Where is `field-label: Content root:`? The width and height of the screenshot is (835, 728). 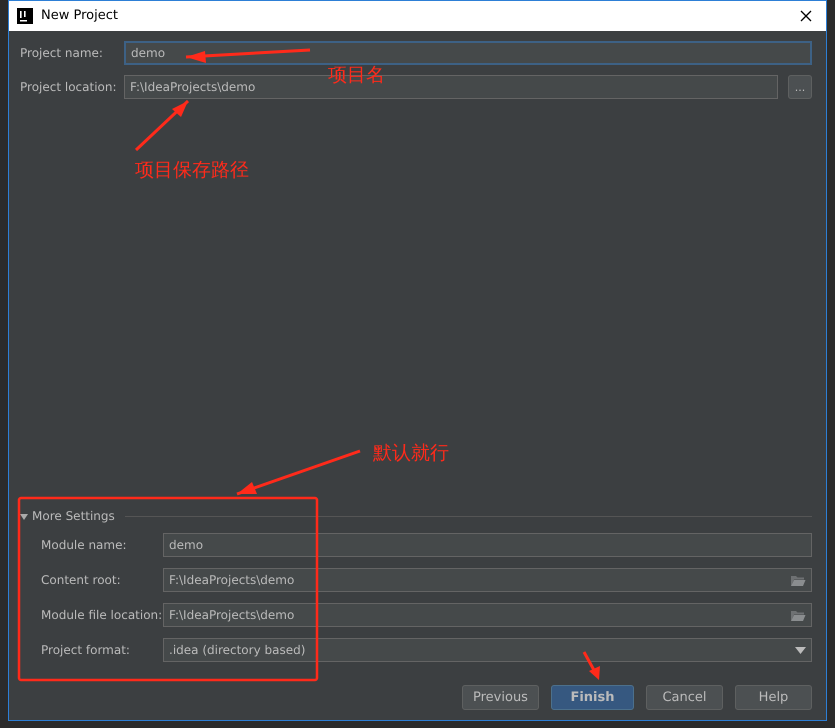 field-label: Content root: is located at coordinates (81, 580).